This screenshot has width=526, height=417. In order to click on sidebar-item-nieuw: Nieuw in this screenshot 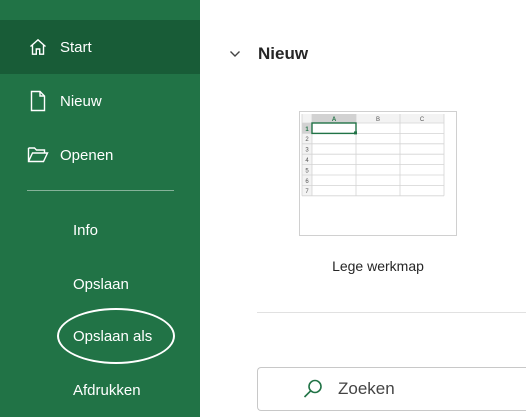, I will do `click(100, 101)`.